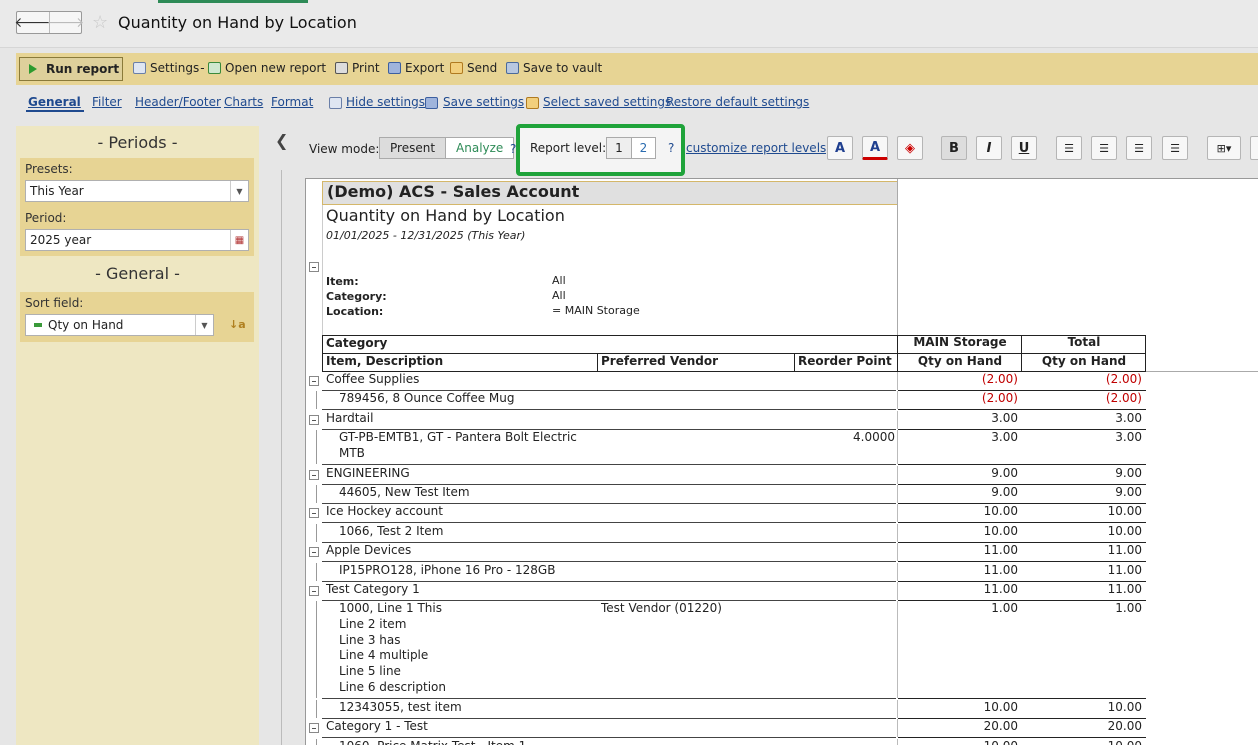  Describe the element at coordinates (413, 148) in the screenshot. I see `present-button: Present` at that location.